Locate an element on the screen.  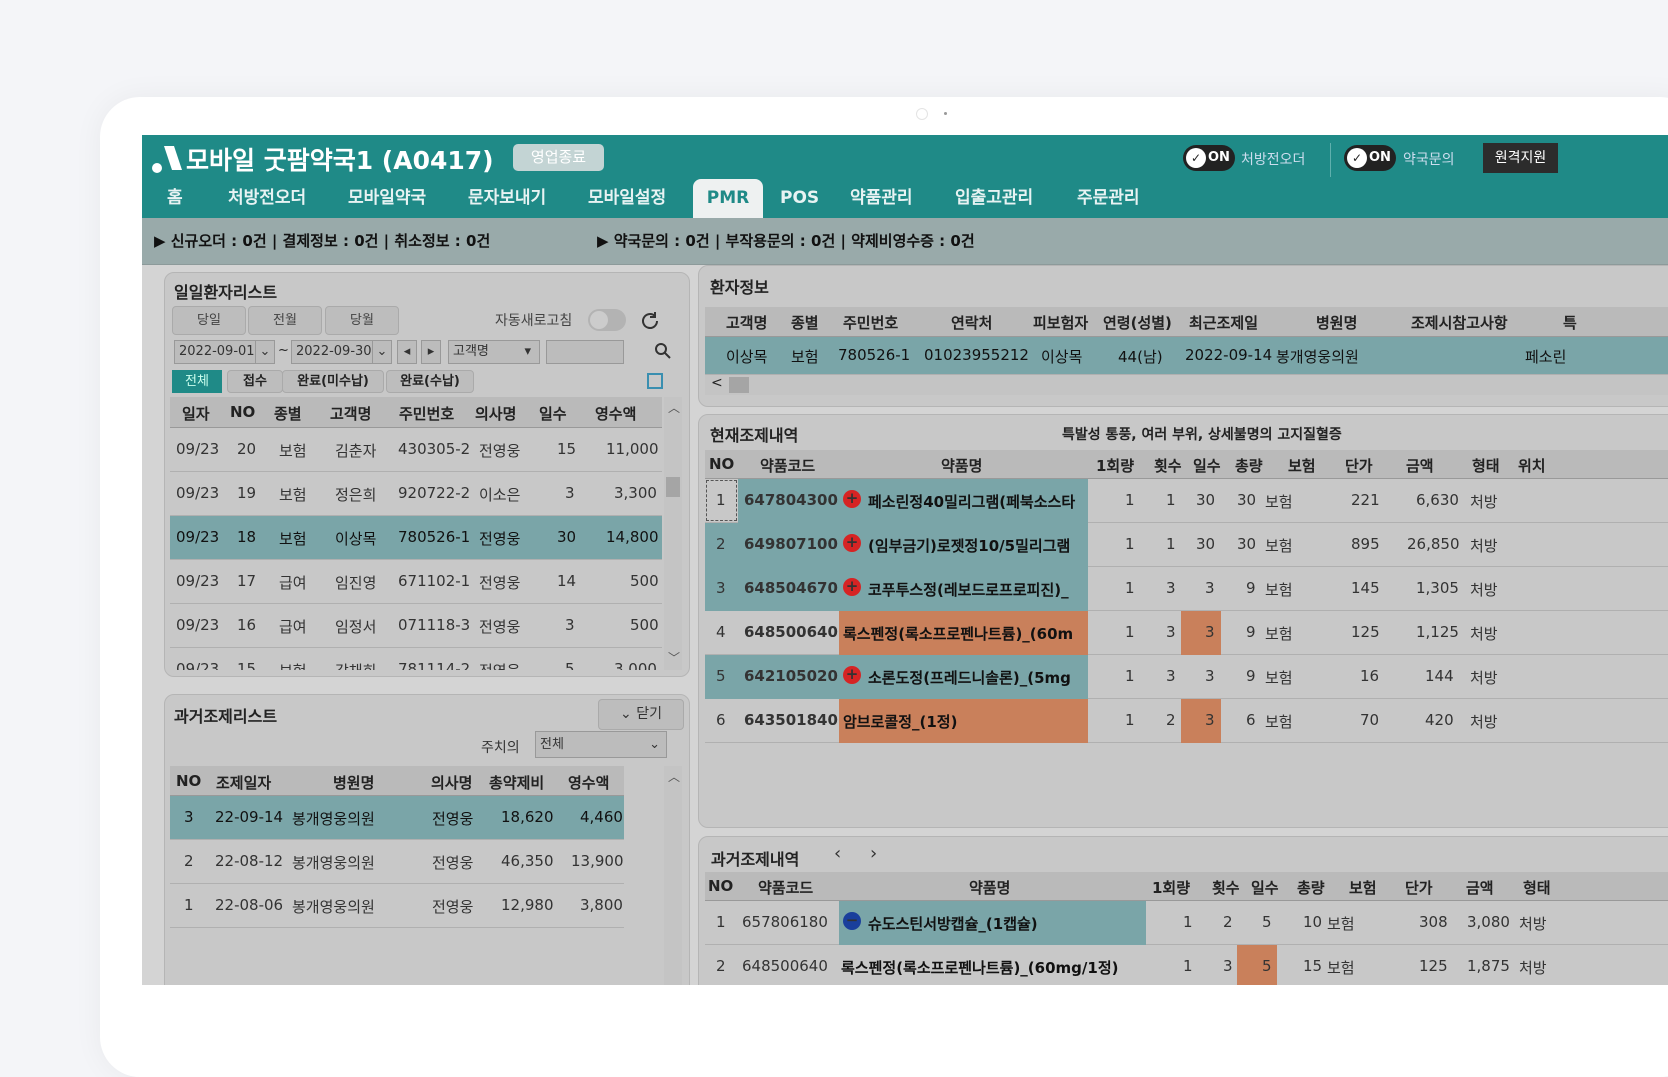
cell-text: 20 is located at coordinates (247, 449).